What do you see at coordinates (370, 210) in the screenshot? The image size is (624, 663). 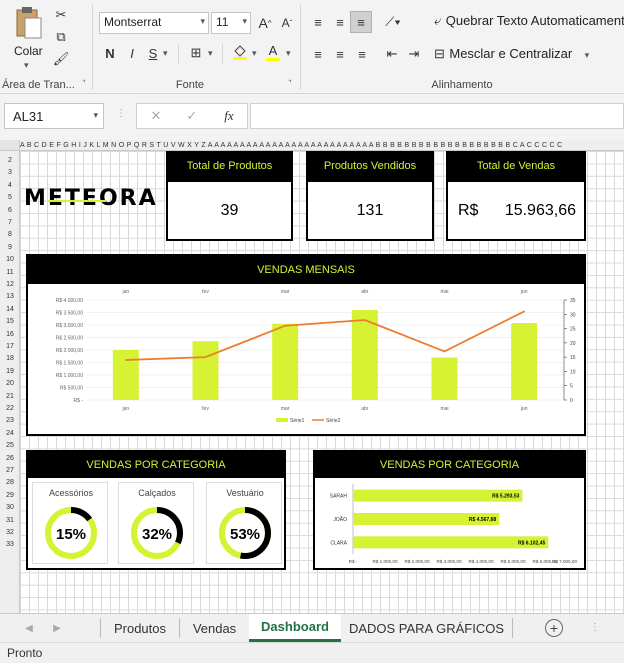 I see `kpi-value: 131` at bounding box center [370, 210].